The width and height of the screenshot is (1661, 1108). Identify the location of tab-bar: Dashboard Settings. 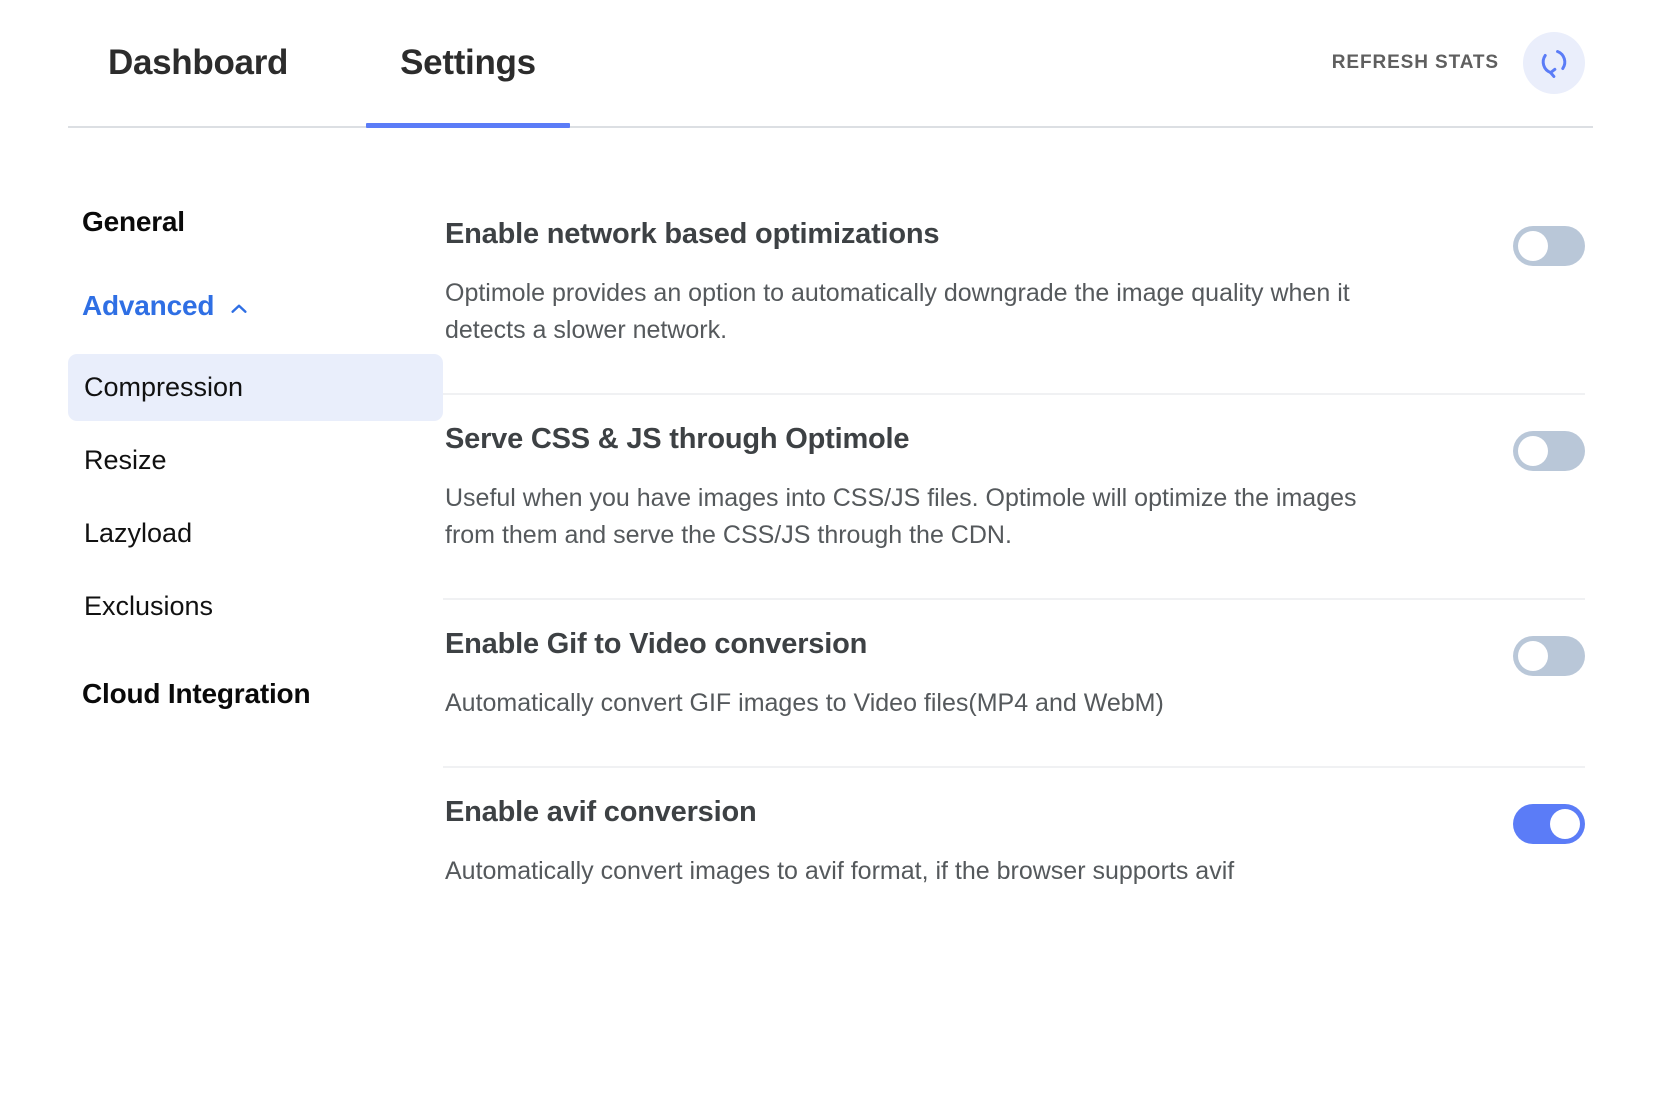
(330, 64).